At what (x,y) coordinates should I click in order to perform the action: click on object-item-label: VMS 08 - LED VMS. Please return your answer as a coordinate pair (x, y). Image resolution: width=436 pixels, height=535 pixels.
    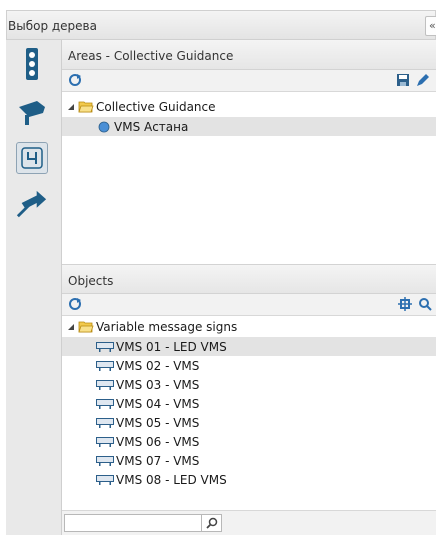
    Looking at the image, I should click on (171, 479).